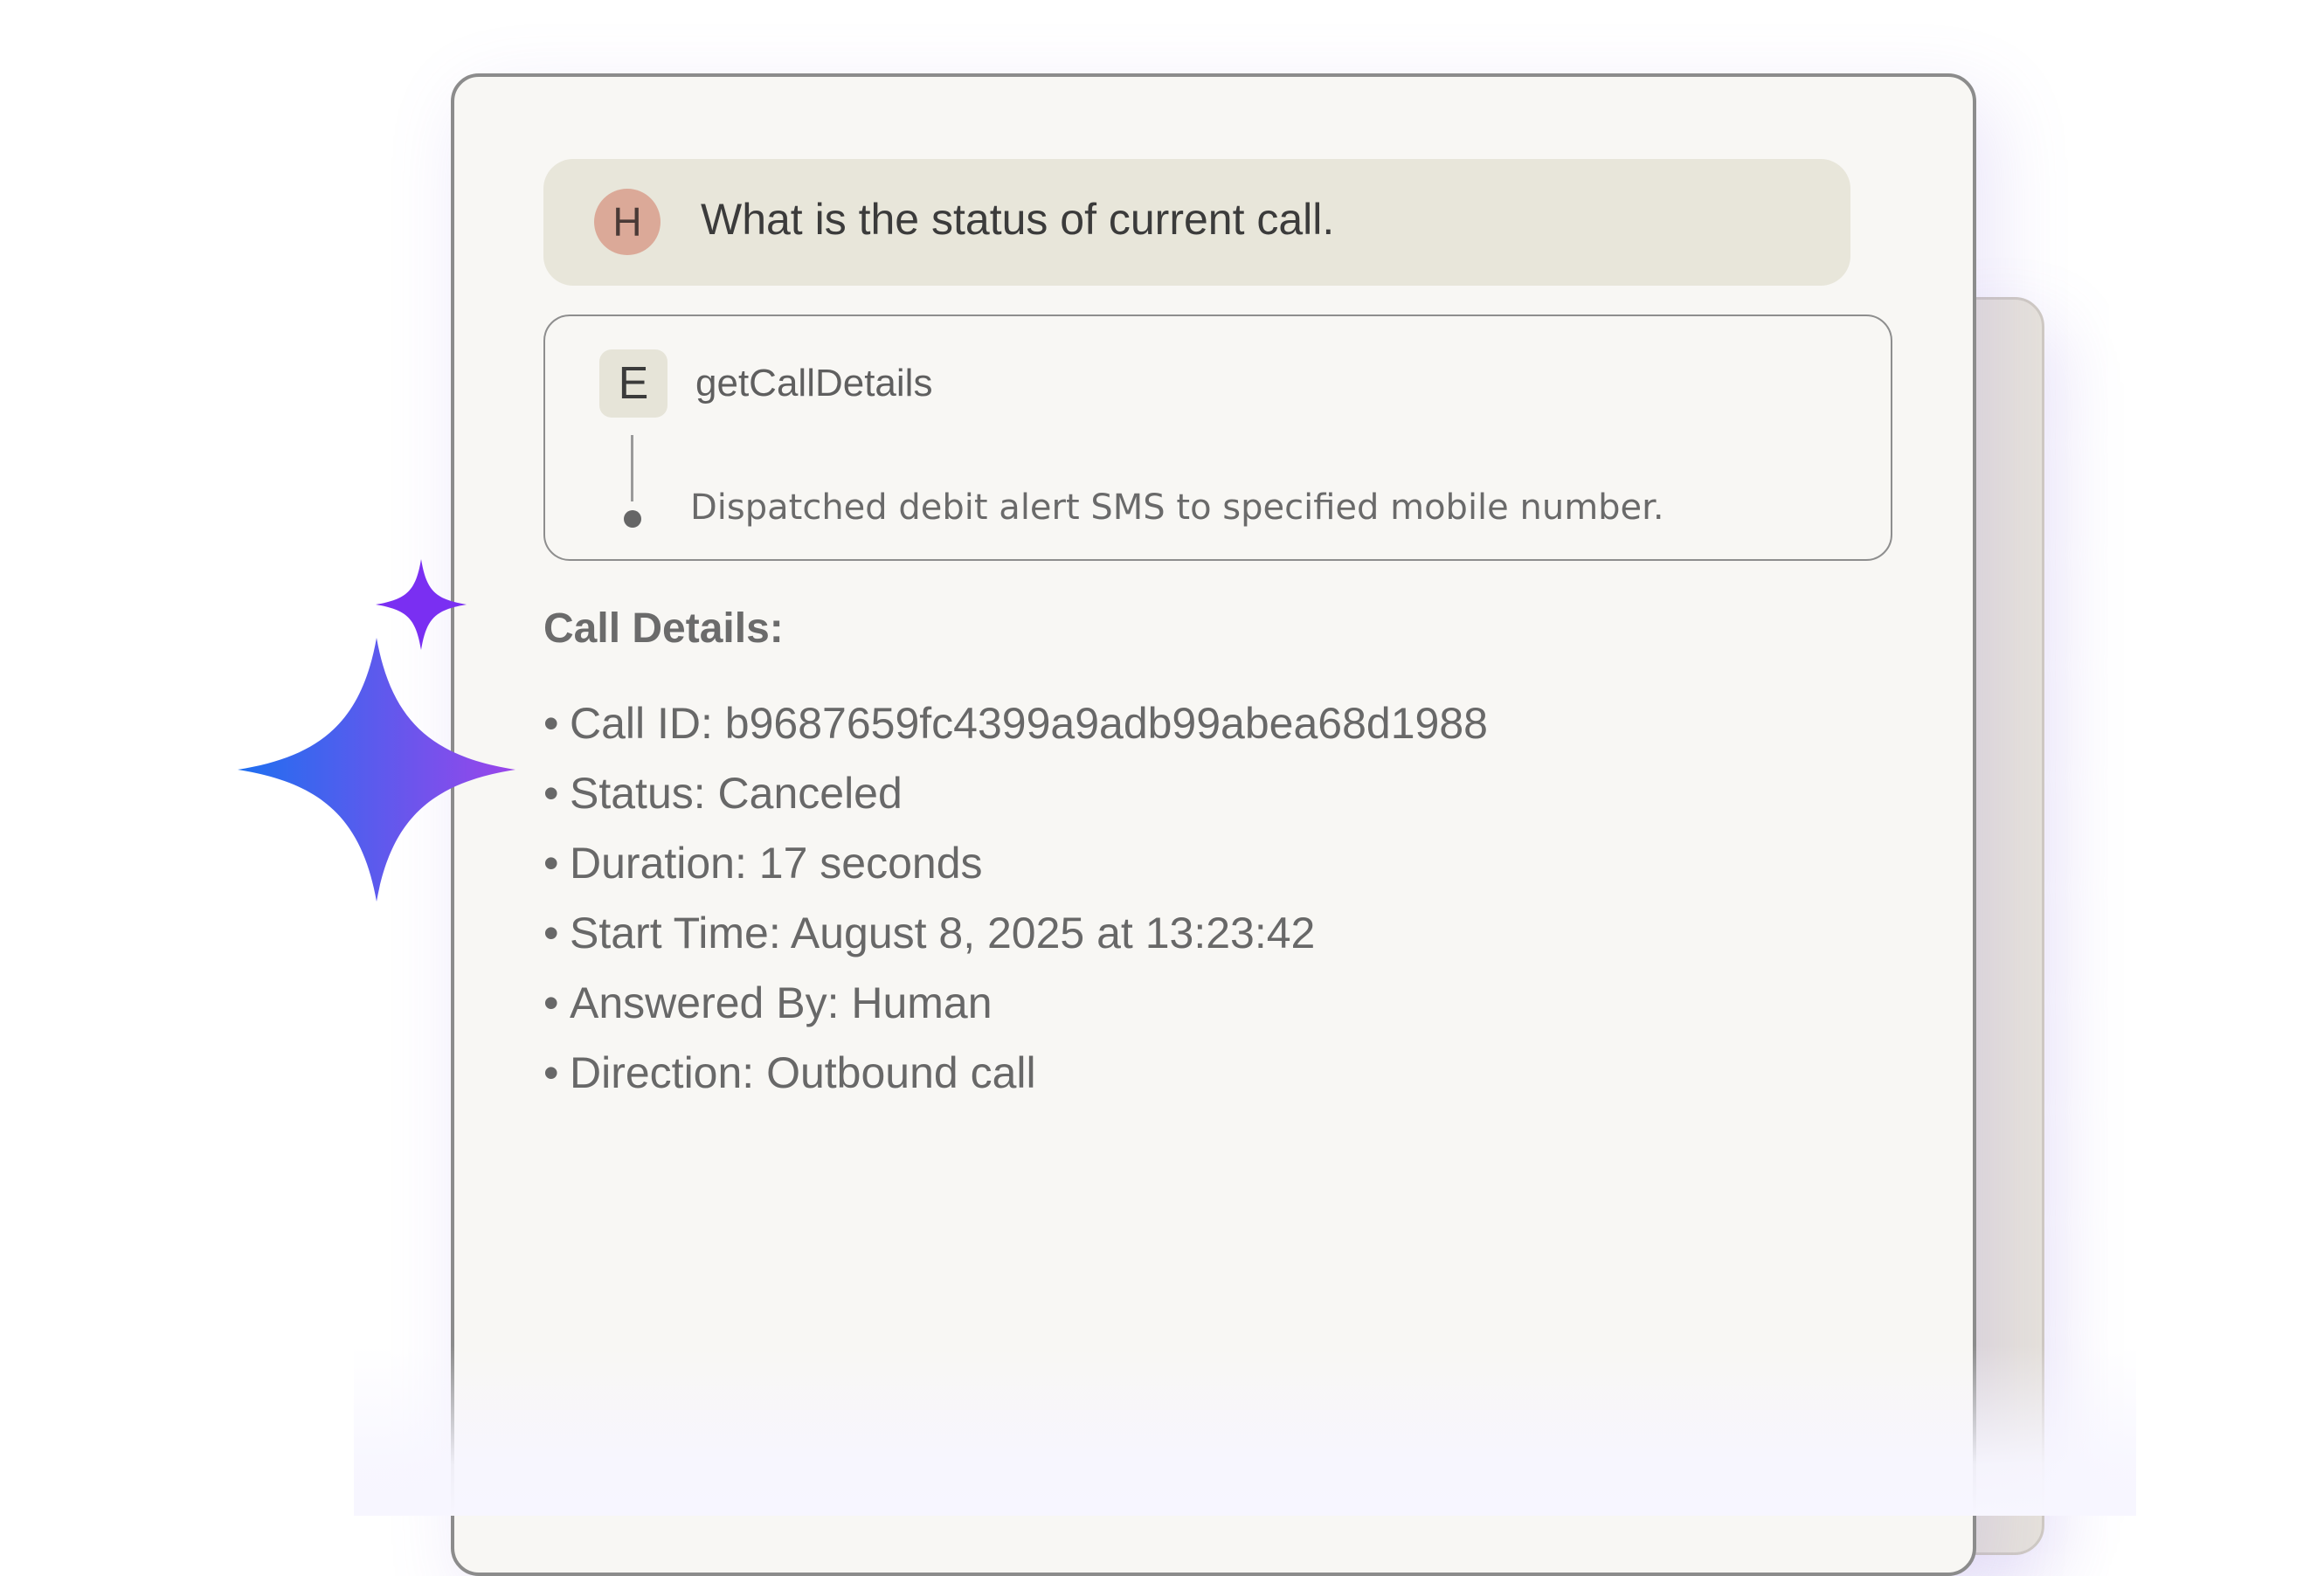 This screenshot has width=2324, height=1576. Describe the element at coordinates (632, 519) in the screenshot. I see `timeline-dot` at that location.